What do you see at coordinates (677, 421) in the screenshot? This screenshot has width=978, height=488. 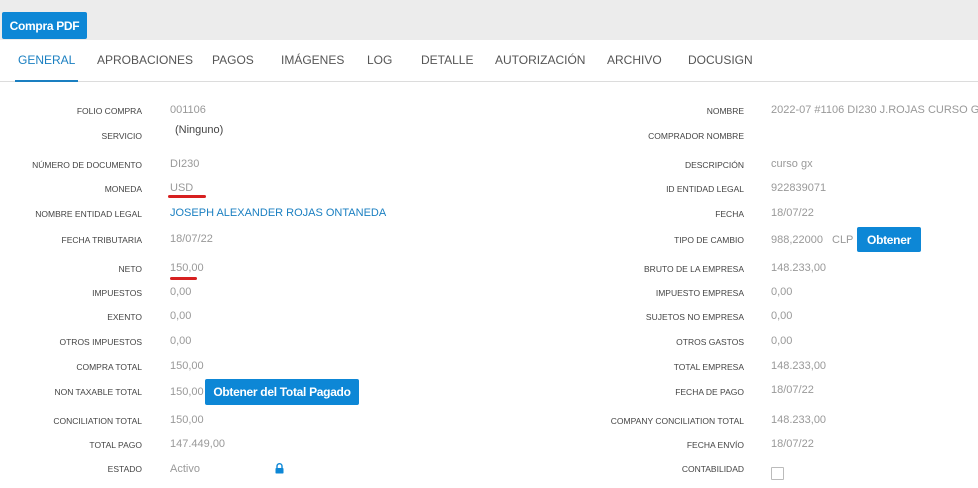 I see `company-conciliation-total-label: COMPANY CONCILIATION TOTAL` at bounding box center [677, 421].